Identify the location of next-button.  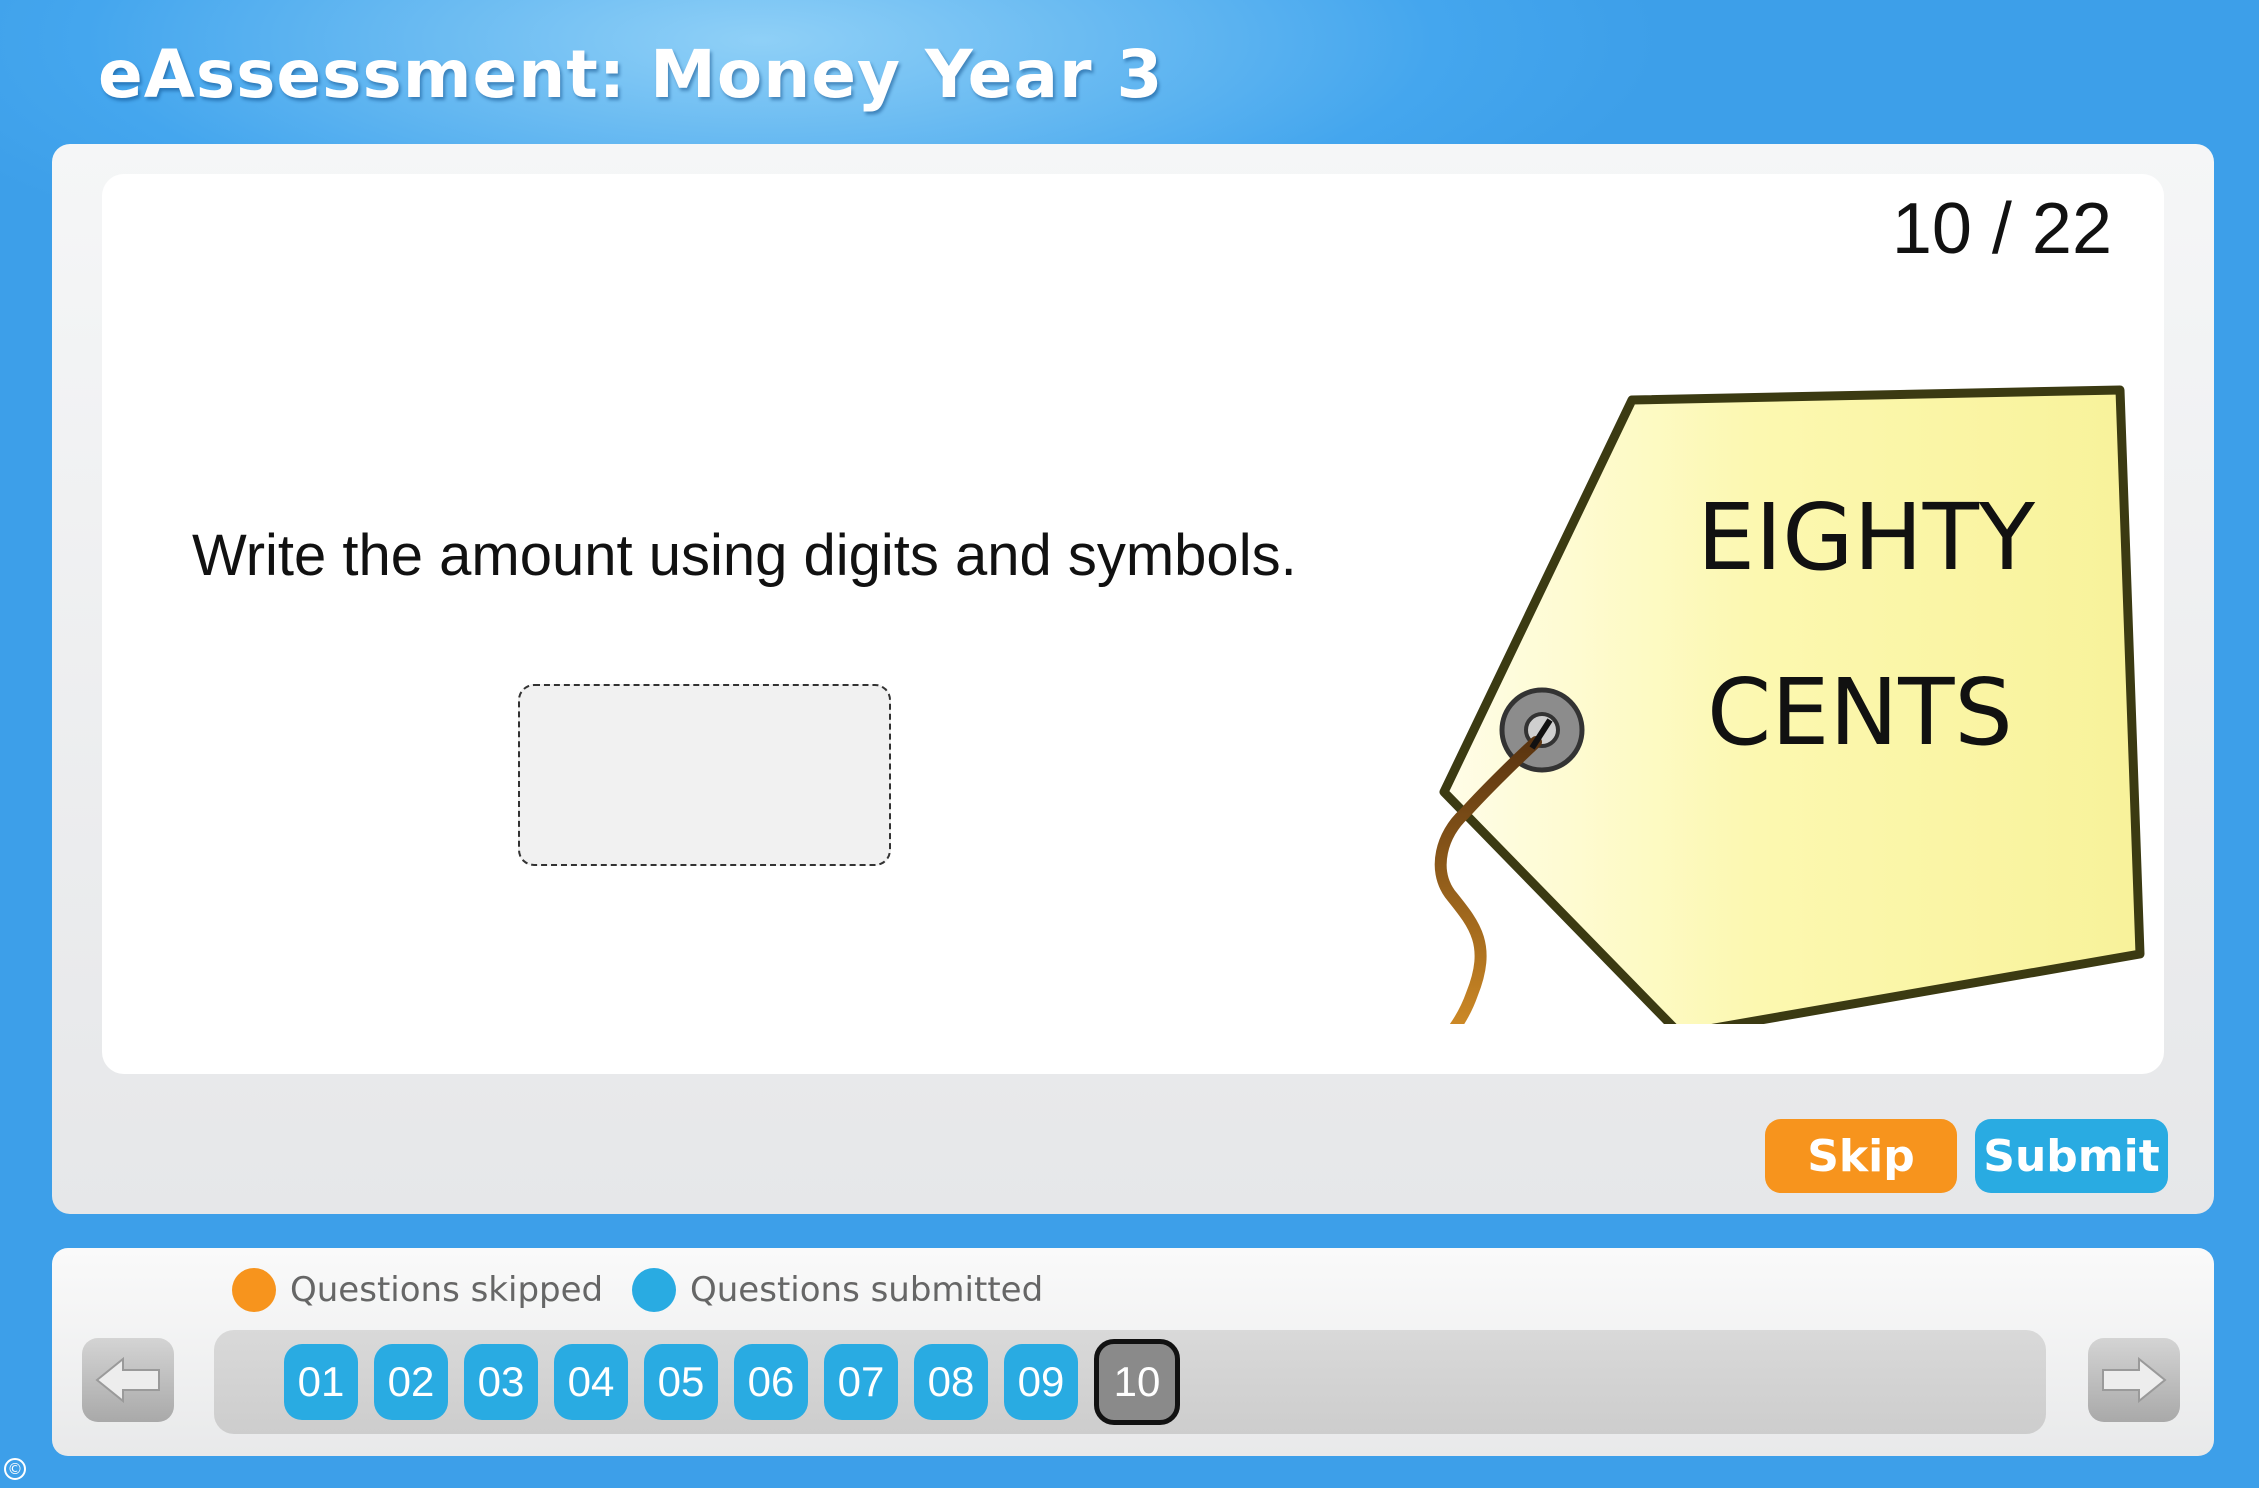
(2134, 1380).